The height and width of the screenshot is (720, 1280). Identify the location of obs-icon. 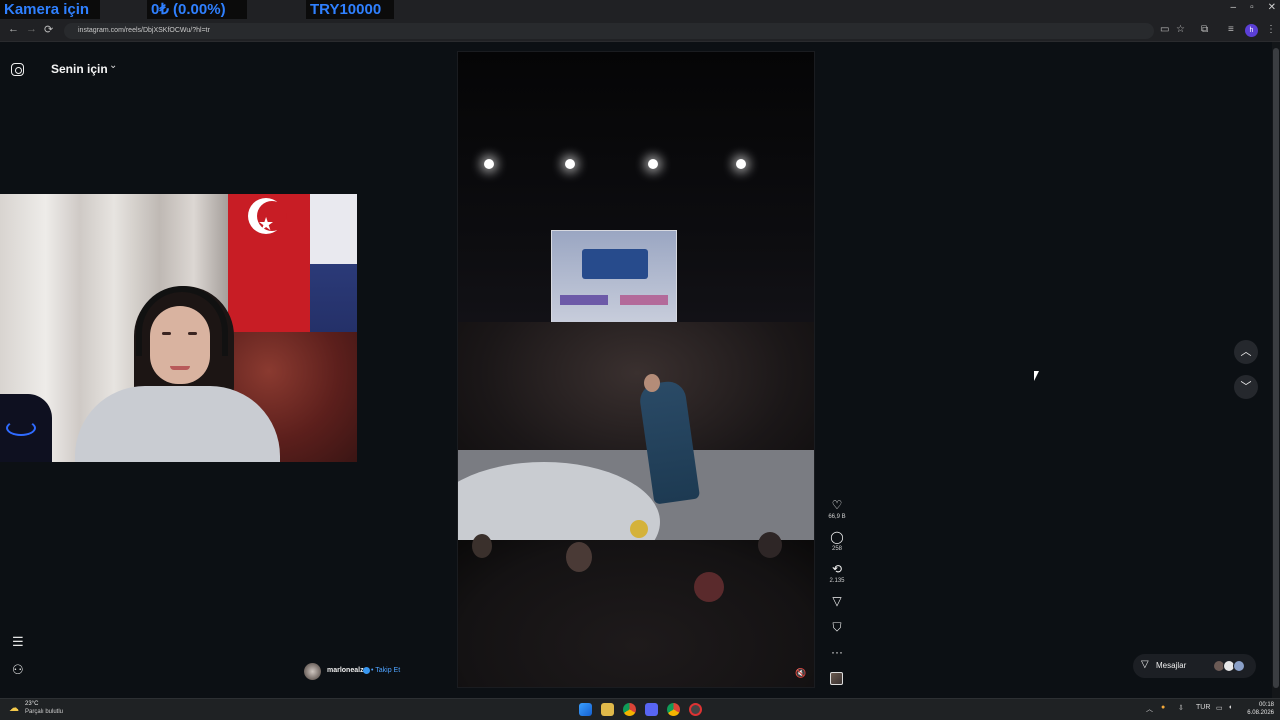
(695, 709).